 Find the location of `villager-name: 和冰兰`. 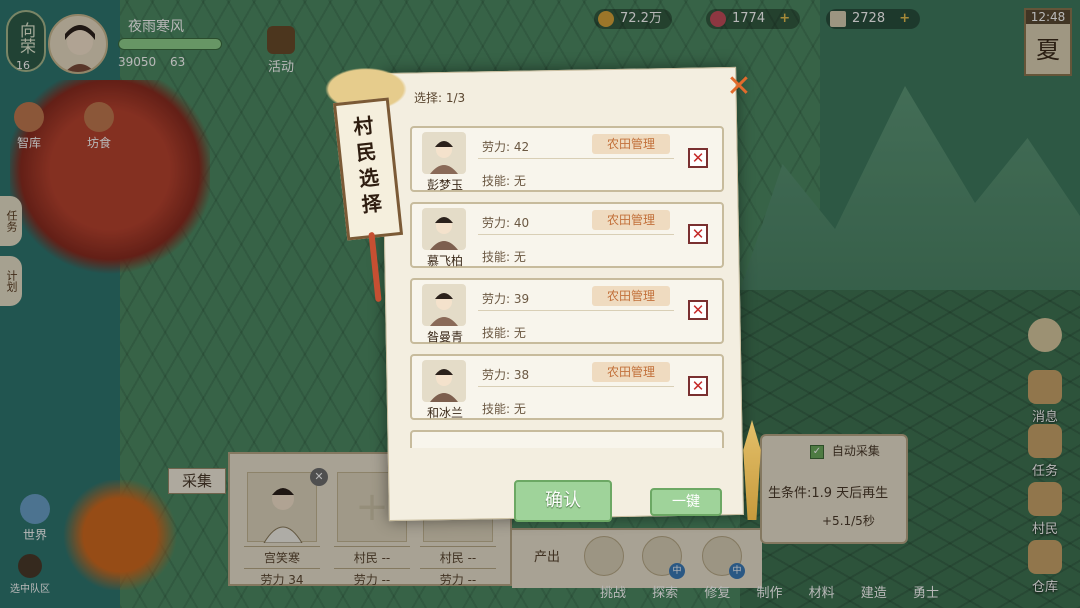

villager-name: 和冰兰 is located at coordinates (444, 413).